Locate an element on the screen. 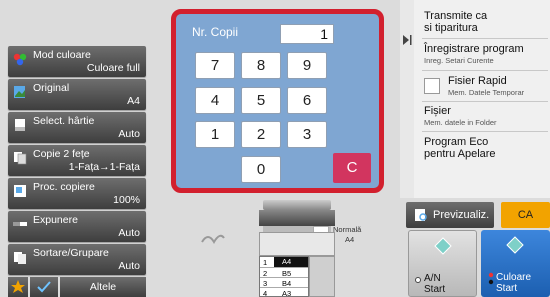 The height and width of the screenshot is (297, 550). tray-2: 2 B5 is located at coordinates (284, 272).